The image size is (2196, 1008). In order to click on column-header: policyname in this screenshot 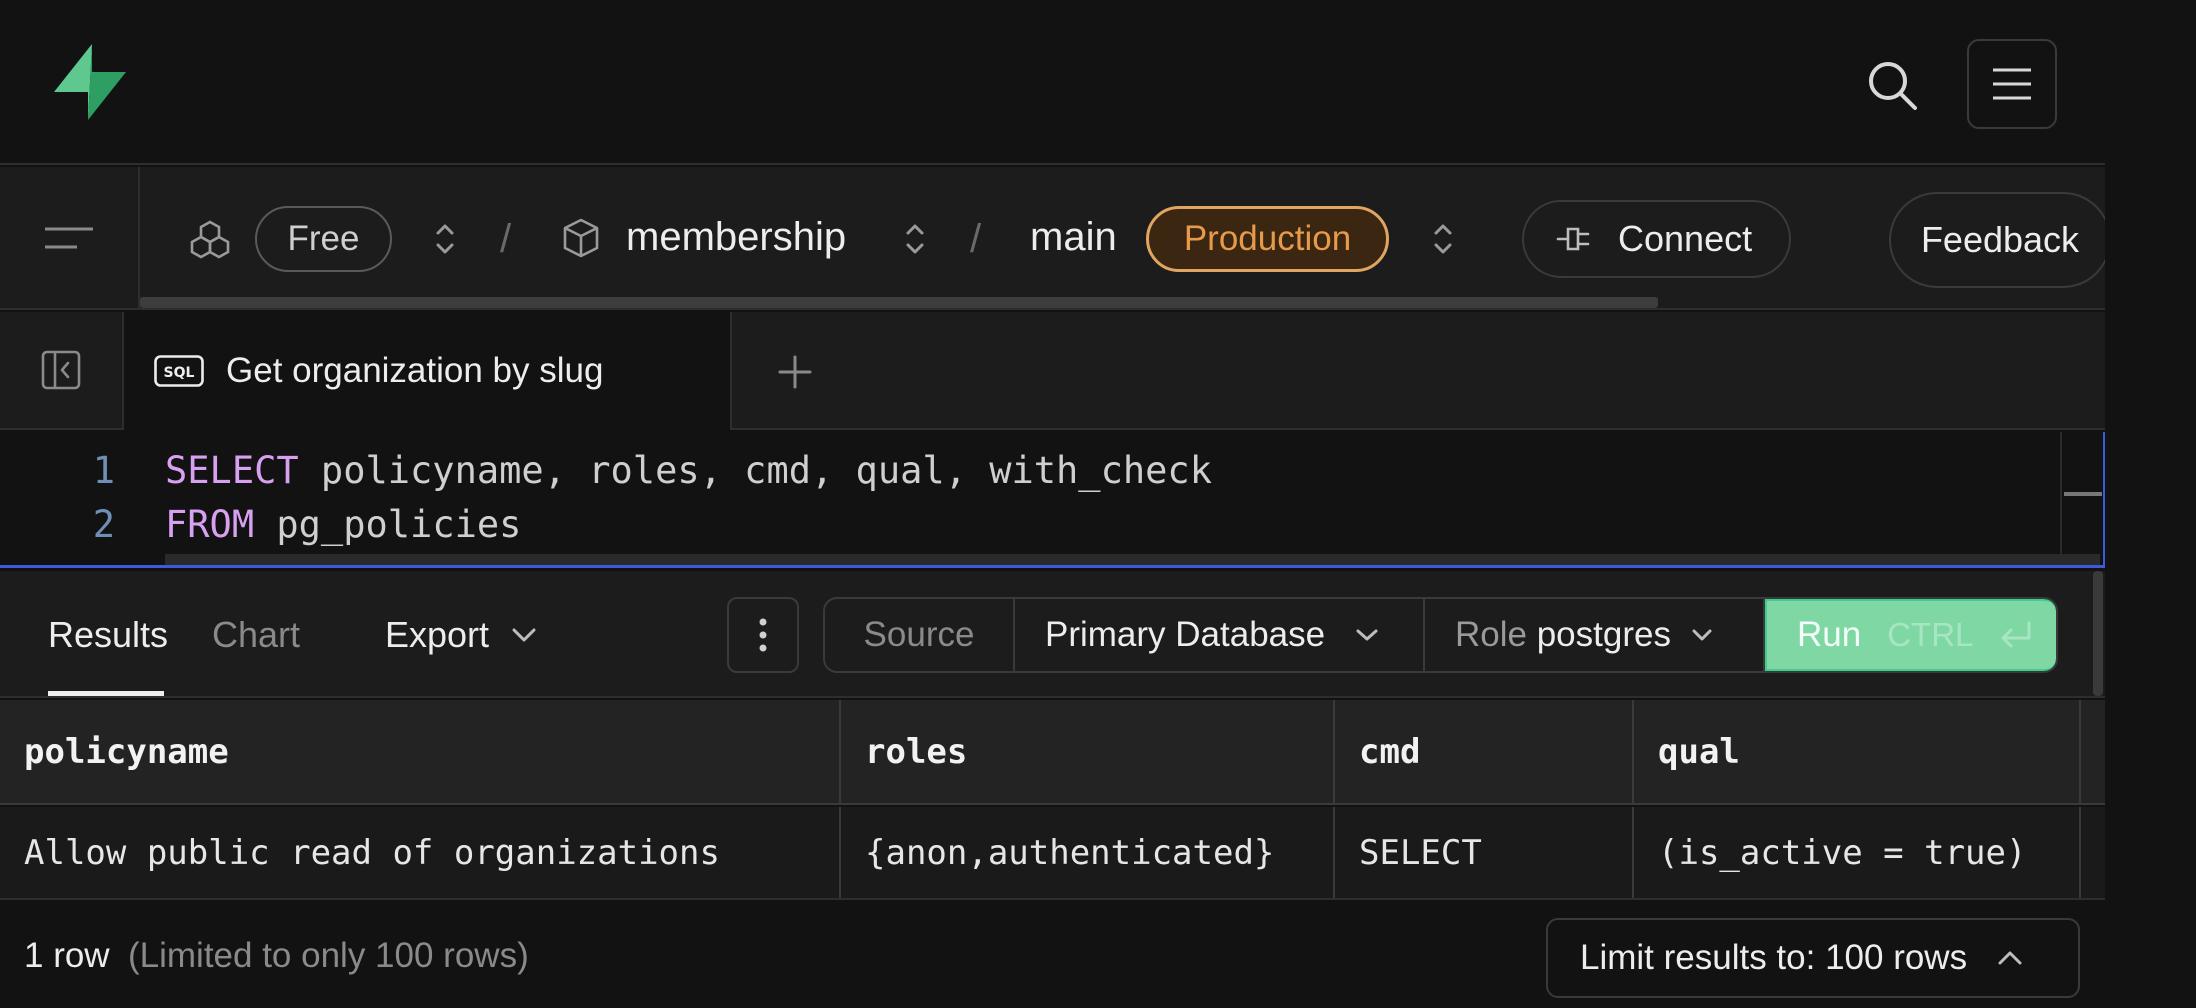, I will do `click(420, 751)`.